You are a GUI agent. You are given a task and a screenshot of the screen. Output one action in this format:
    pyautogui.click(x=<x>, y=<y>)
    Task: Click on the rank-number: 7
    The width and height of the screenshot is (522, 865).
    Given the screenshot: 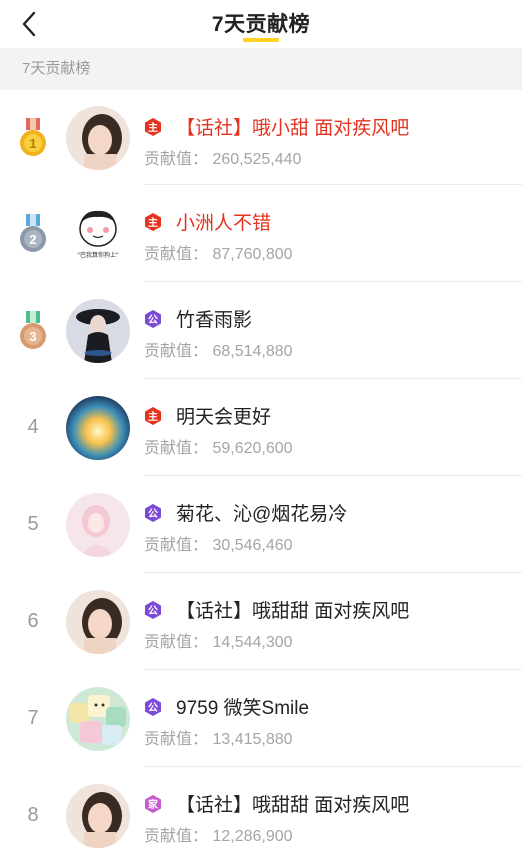 What is the action you would take?
    pyautogui.click(x=33, y=718)
    